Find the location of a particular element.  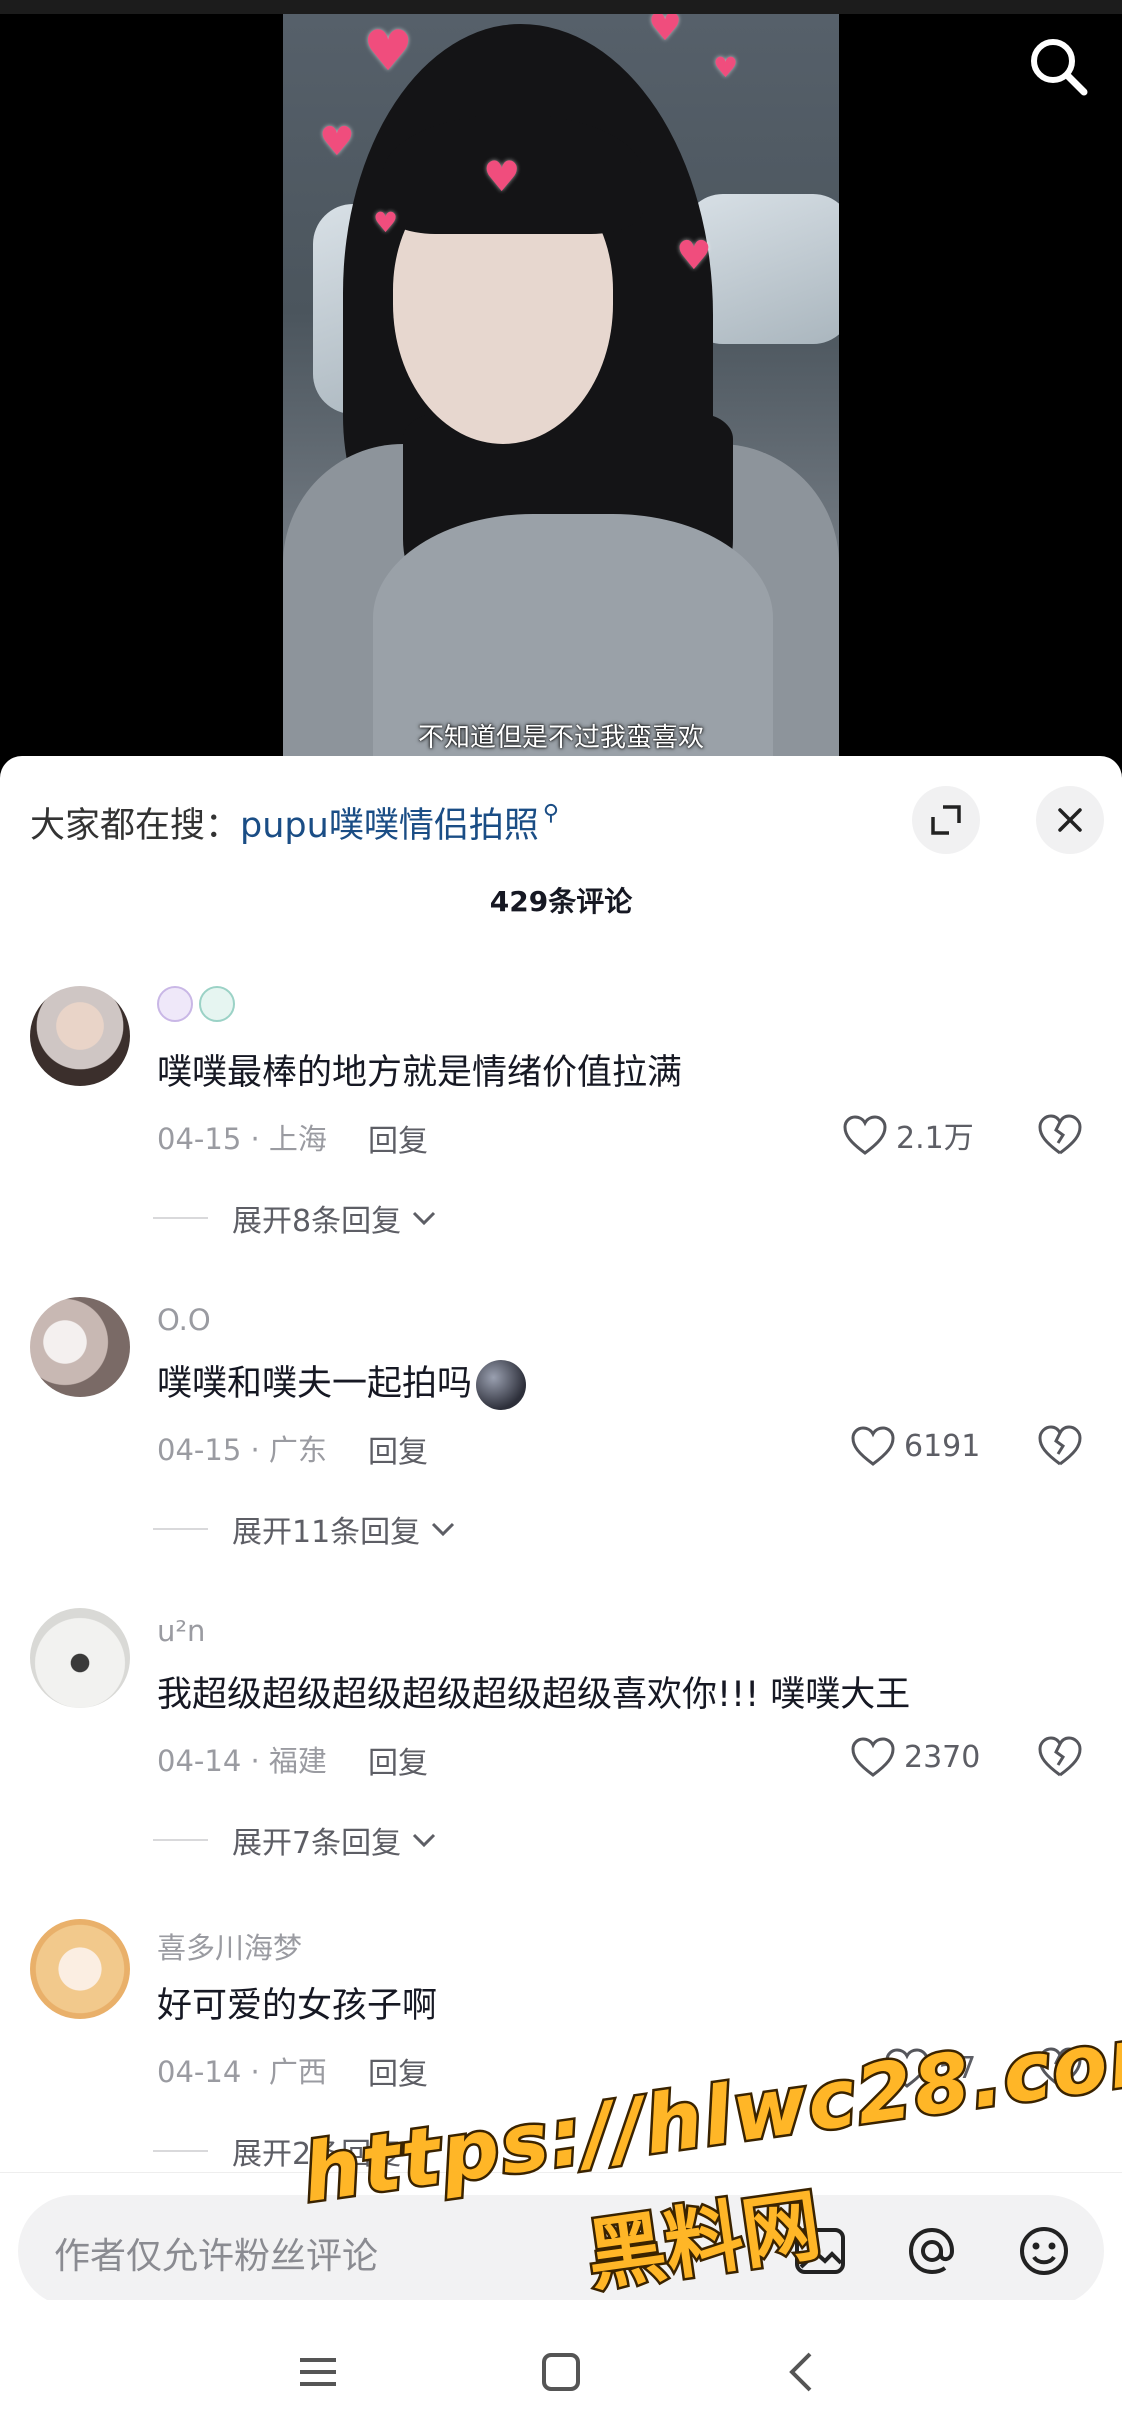

expand-replies-button: 展开8条回复 is located at coordinates (295, 1218).